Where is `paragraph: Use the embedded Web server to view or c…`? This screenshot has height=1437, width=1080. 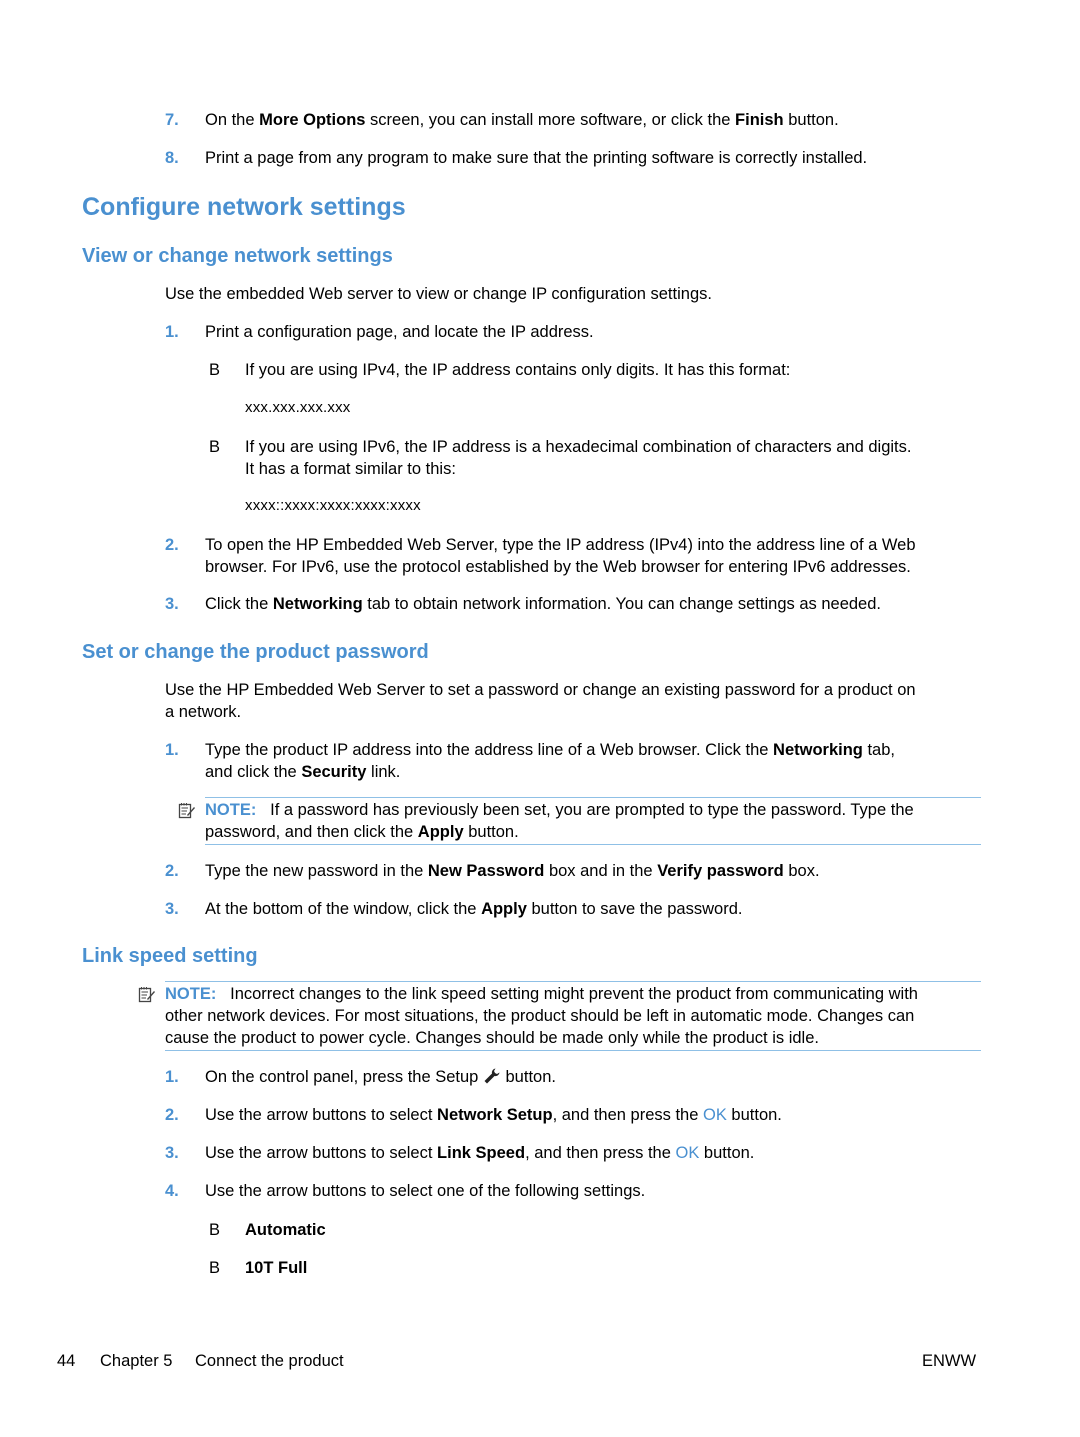
paragraph: Use the embedded Web server to view or c… is located at coordinates (438, 294).